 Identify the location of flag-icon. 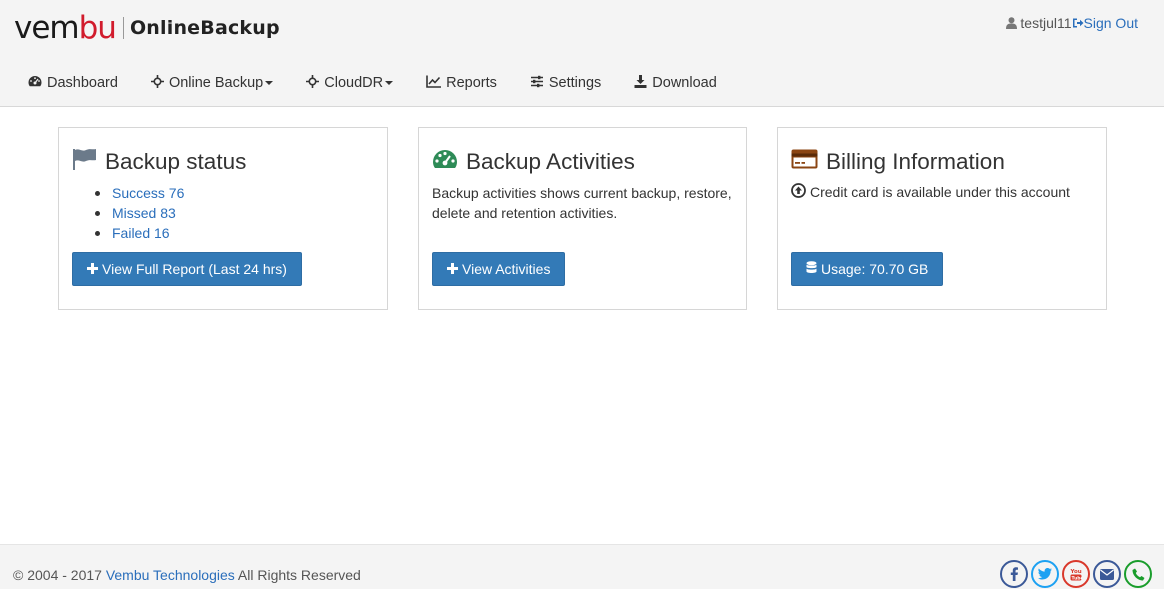
(88, 162).